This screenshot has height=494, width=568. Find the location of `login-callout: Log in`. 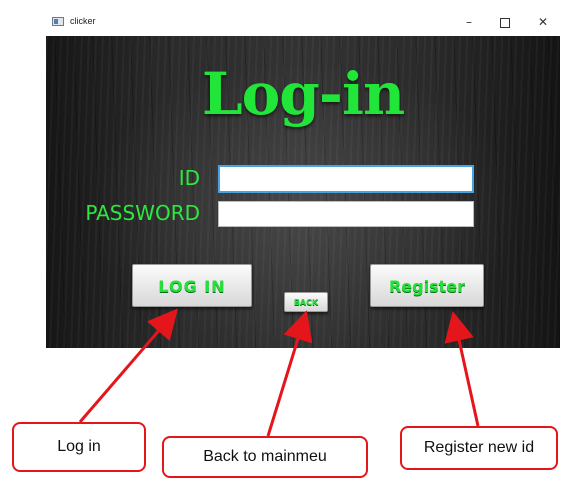

login-callout: Log in is located at coordinates (79, 447).